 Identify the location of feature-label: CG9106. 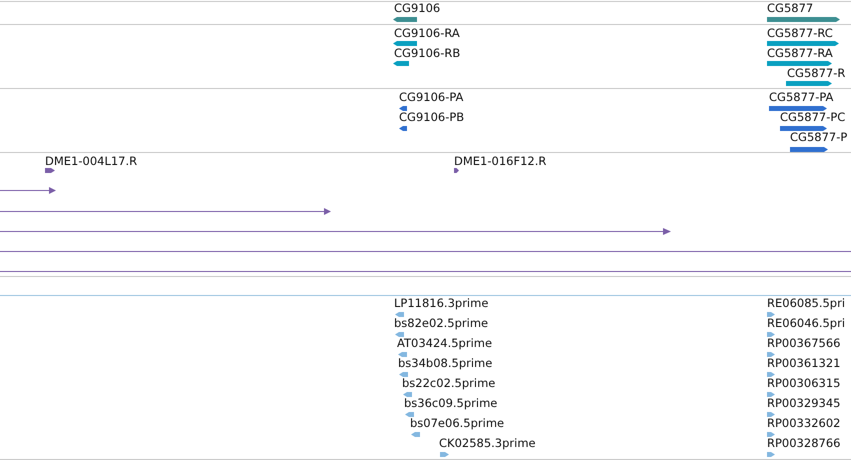
(417, 8).